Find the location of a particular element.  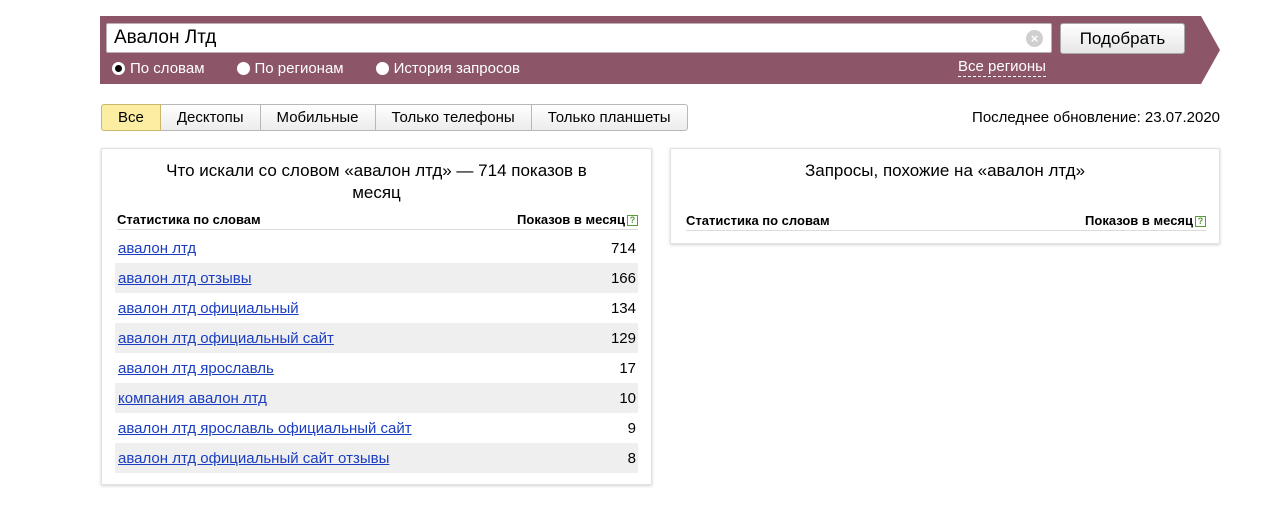

phrase-link: авалон лтд официальный is located at coordinates (208, 308).